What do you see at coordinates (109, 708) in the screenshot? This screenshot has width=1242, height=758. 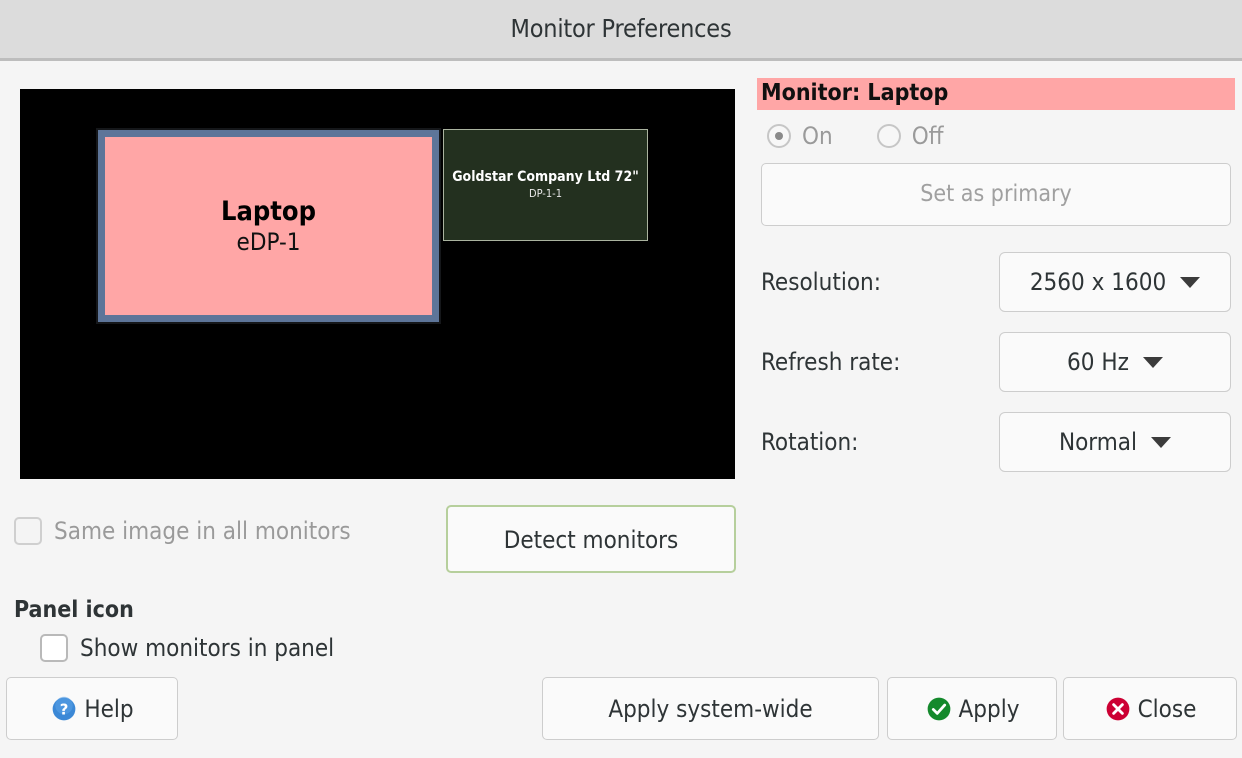 I see `help-button-label: Help` at bounding box center [109, 708].